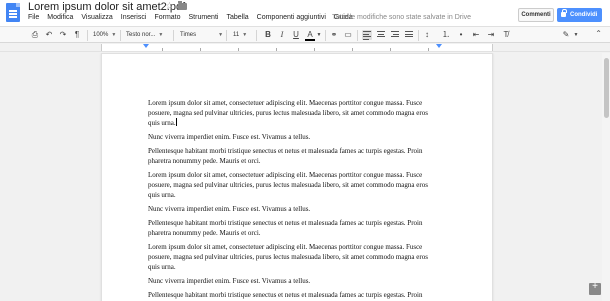  What do you see at coordinates (564, 13) in the screenshot?
I see `lock-icon` at bounding box center [564, 13].